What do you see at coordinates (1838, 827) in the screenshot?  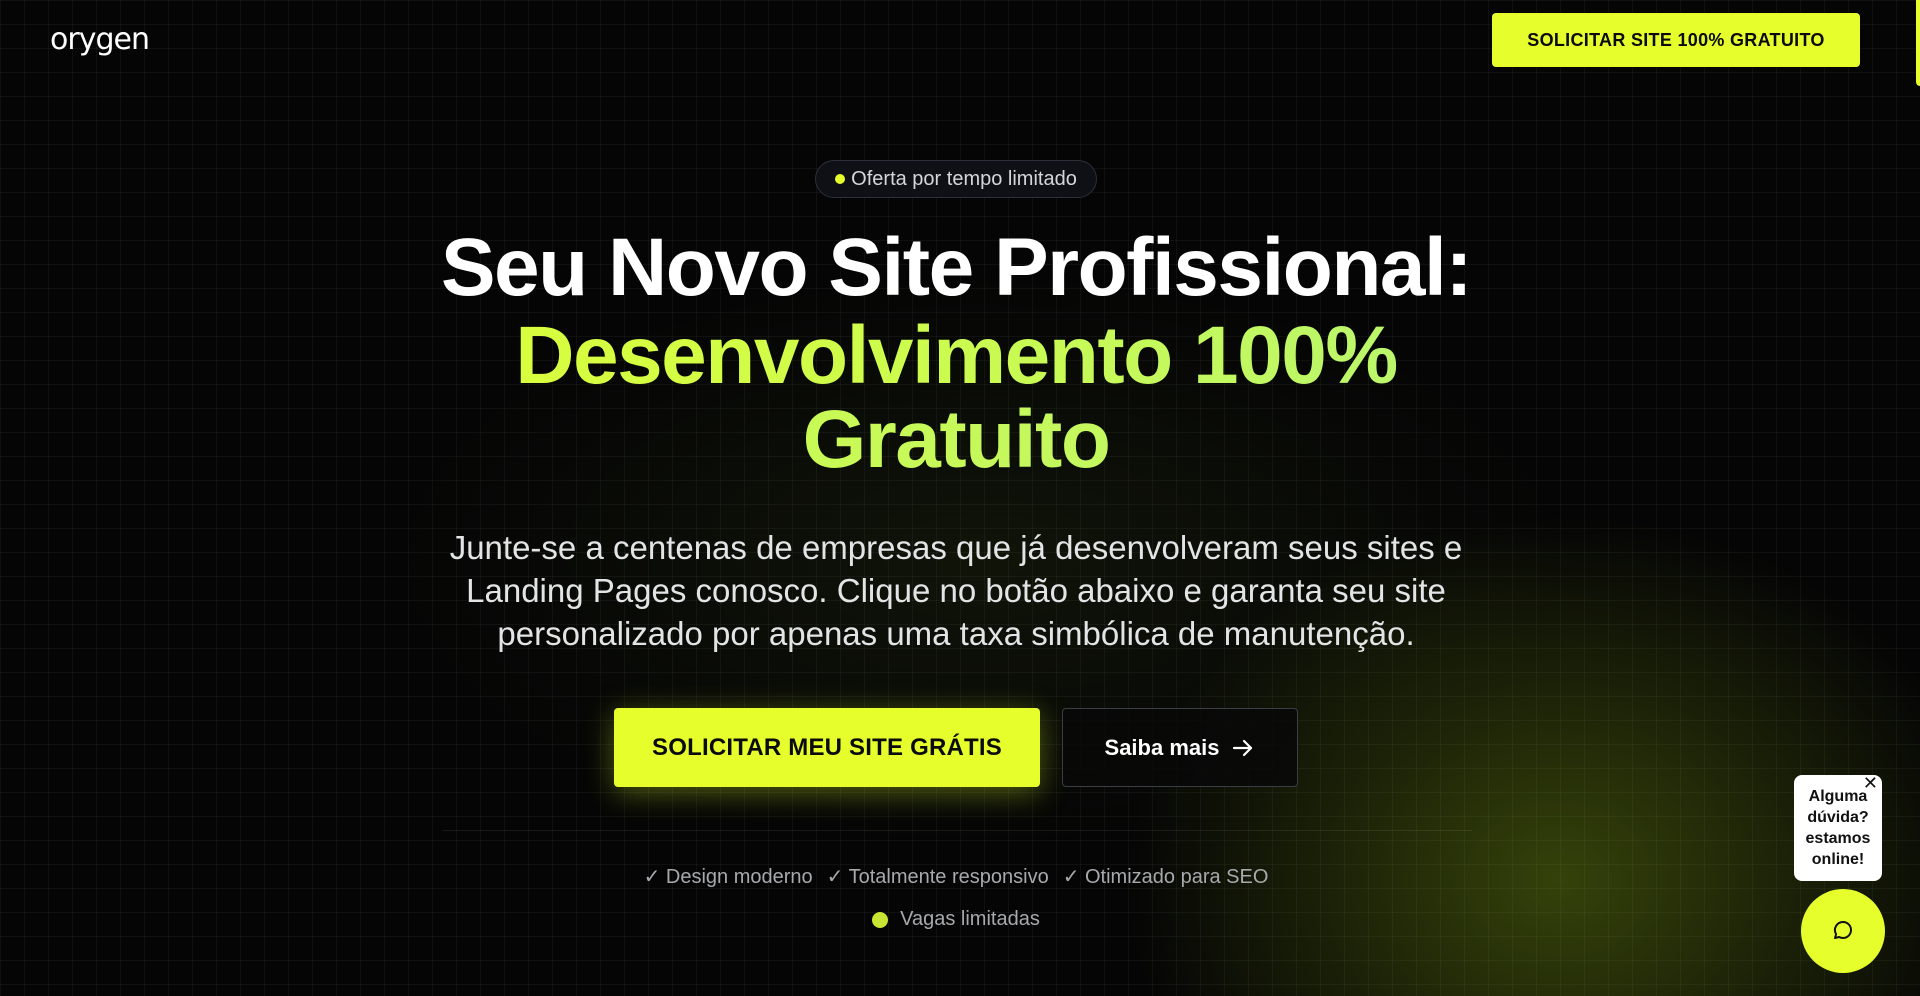 I see `chat-prompt-bubble: ✕ Alguma dúvida? estamos online!` at bounding box center [1838, 827].